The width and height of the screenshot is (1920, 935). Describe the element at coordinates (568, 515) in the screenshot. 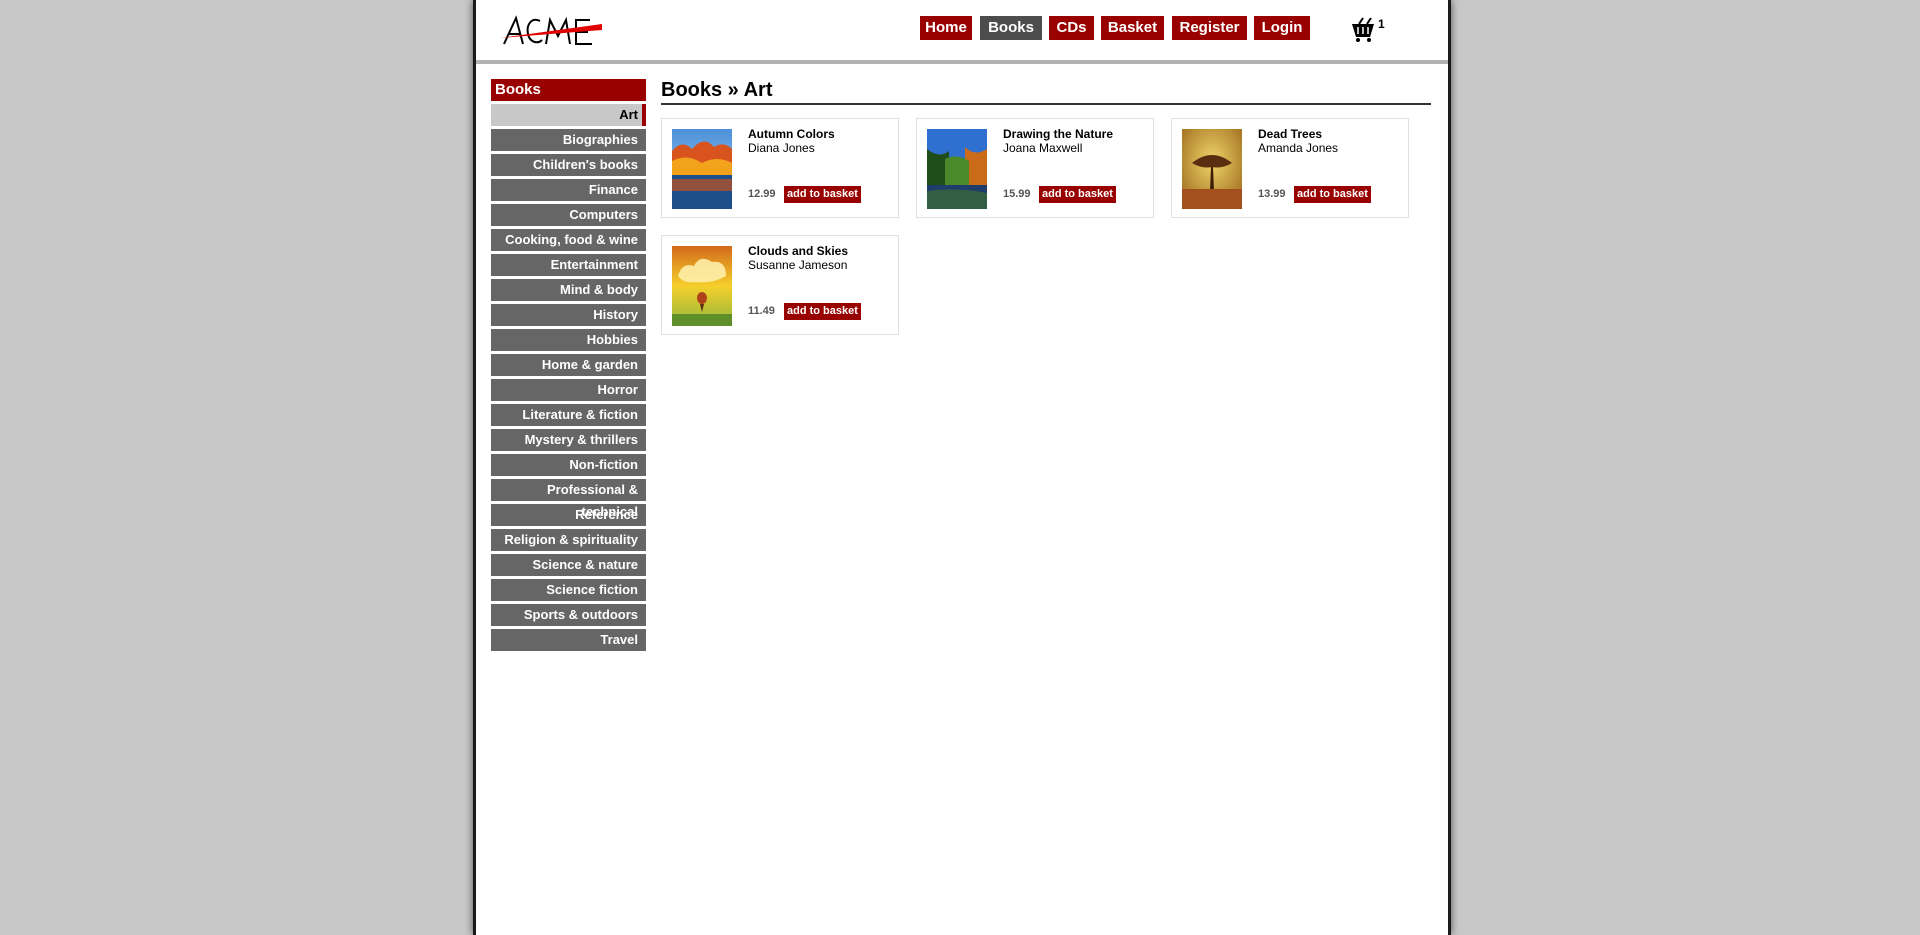

I see `sidebar-item-reference: Reference` at that location.